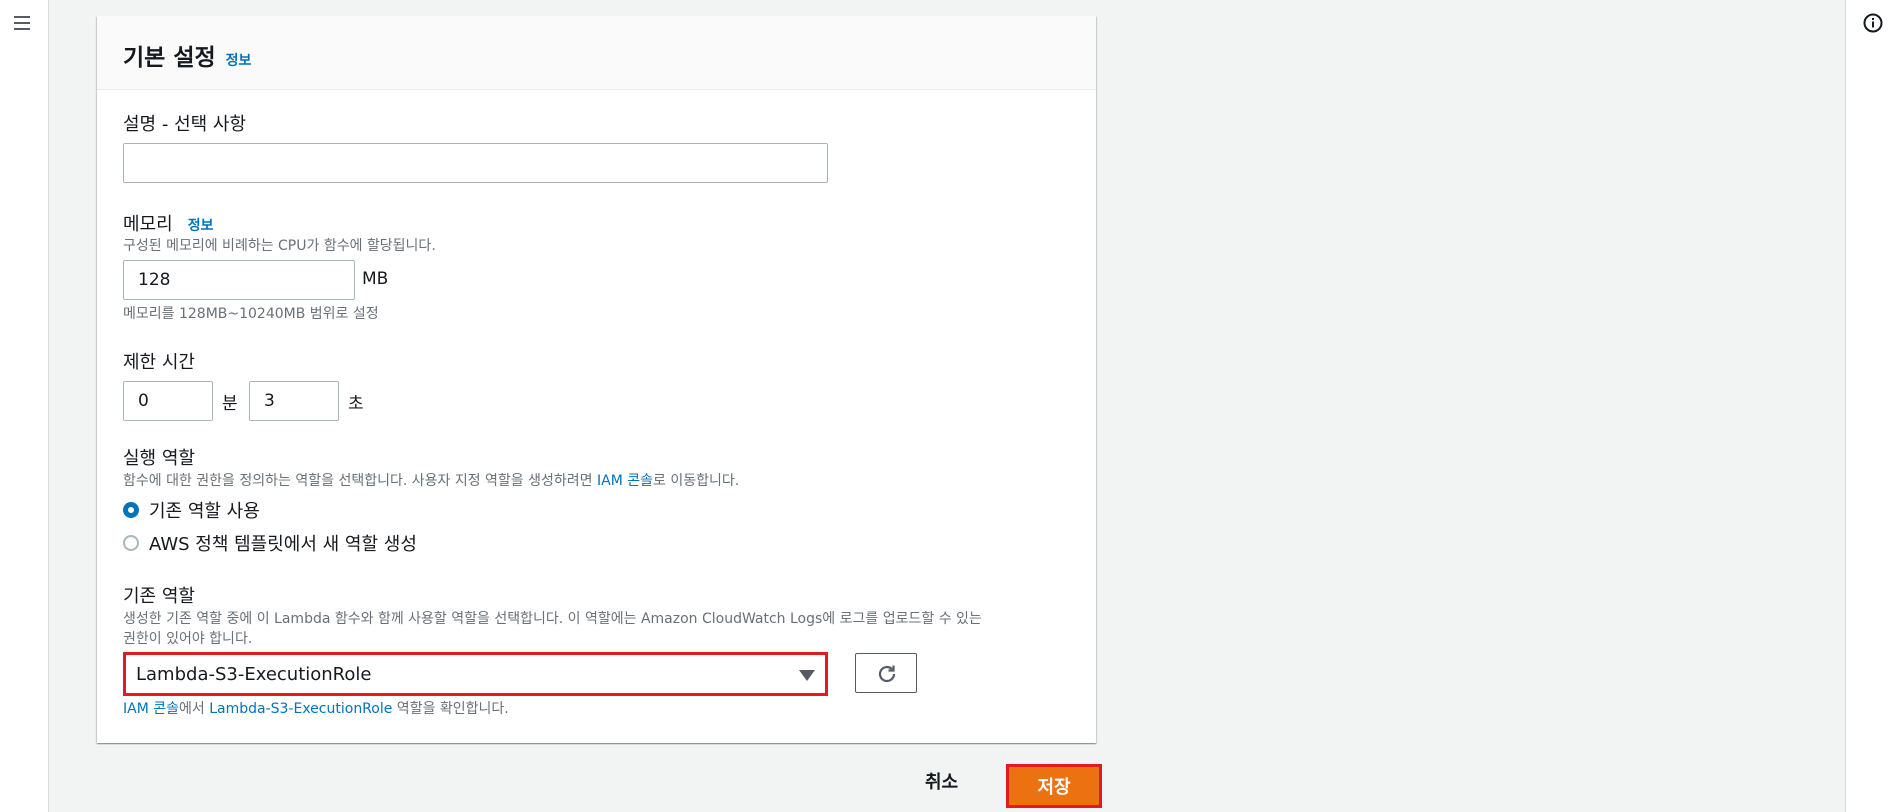 The height and width of the screenshot is (812, 1896). Describe the element at coordinates (375, 279) in the screenshot. I see `memory-unit: MB` at that location.